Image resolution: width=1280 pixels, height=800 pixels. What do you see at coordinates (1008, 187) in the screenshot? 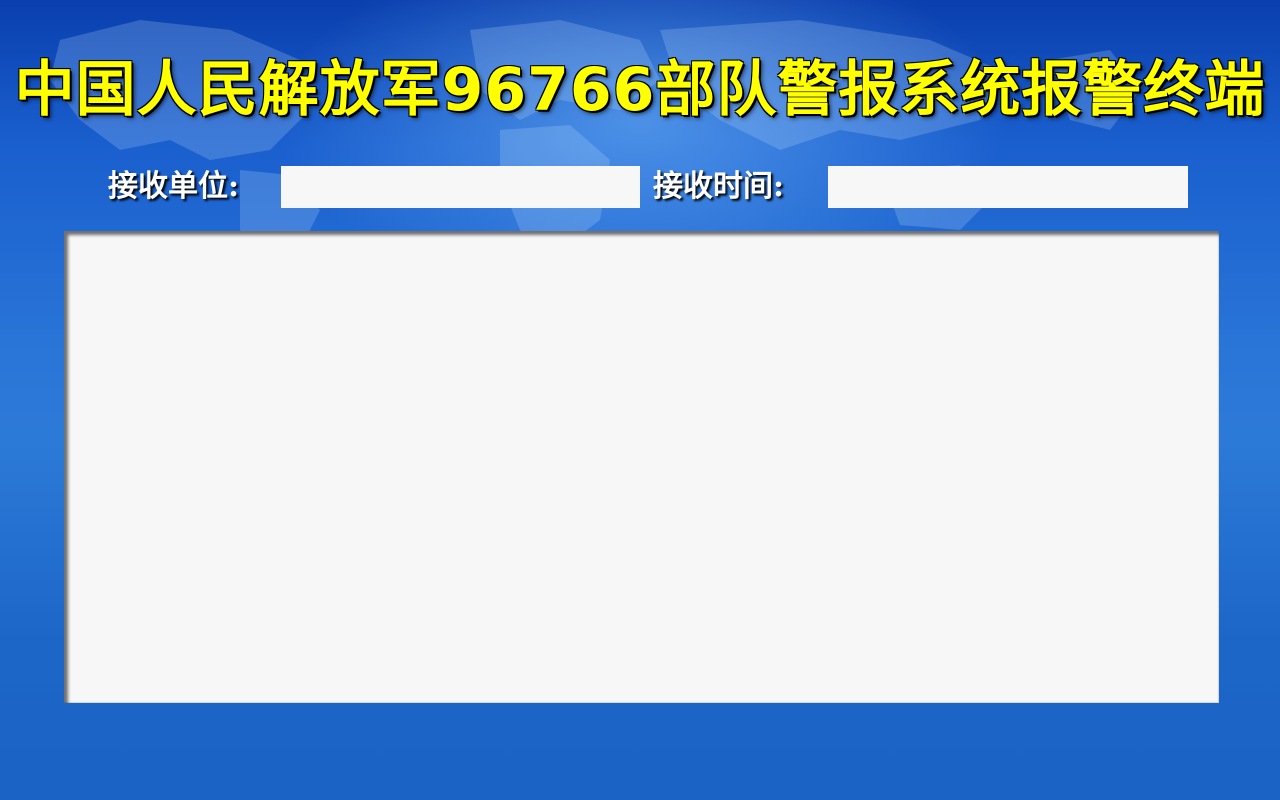
I see `receive-time-field` at bounding box center [1008, 187].